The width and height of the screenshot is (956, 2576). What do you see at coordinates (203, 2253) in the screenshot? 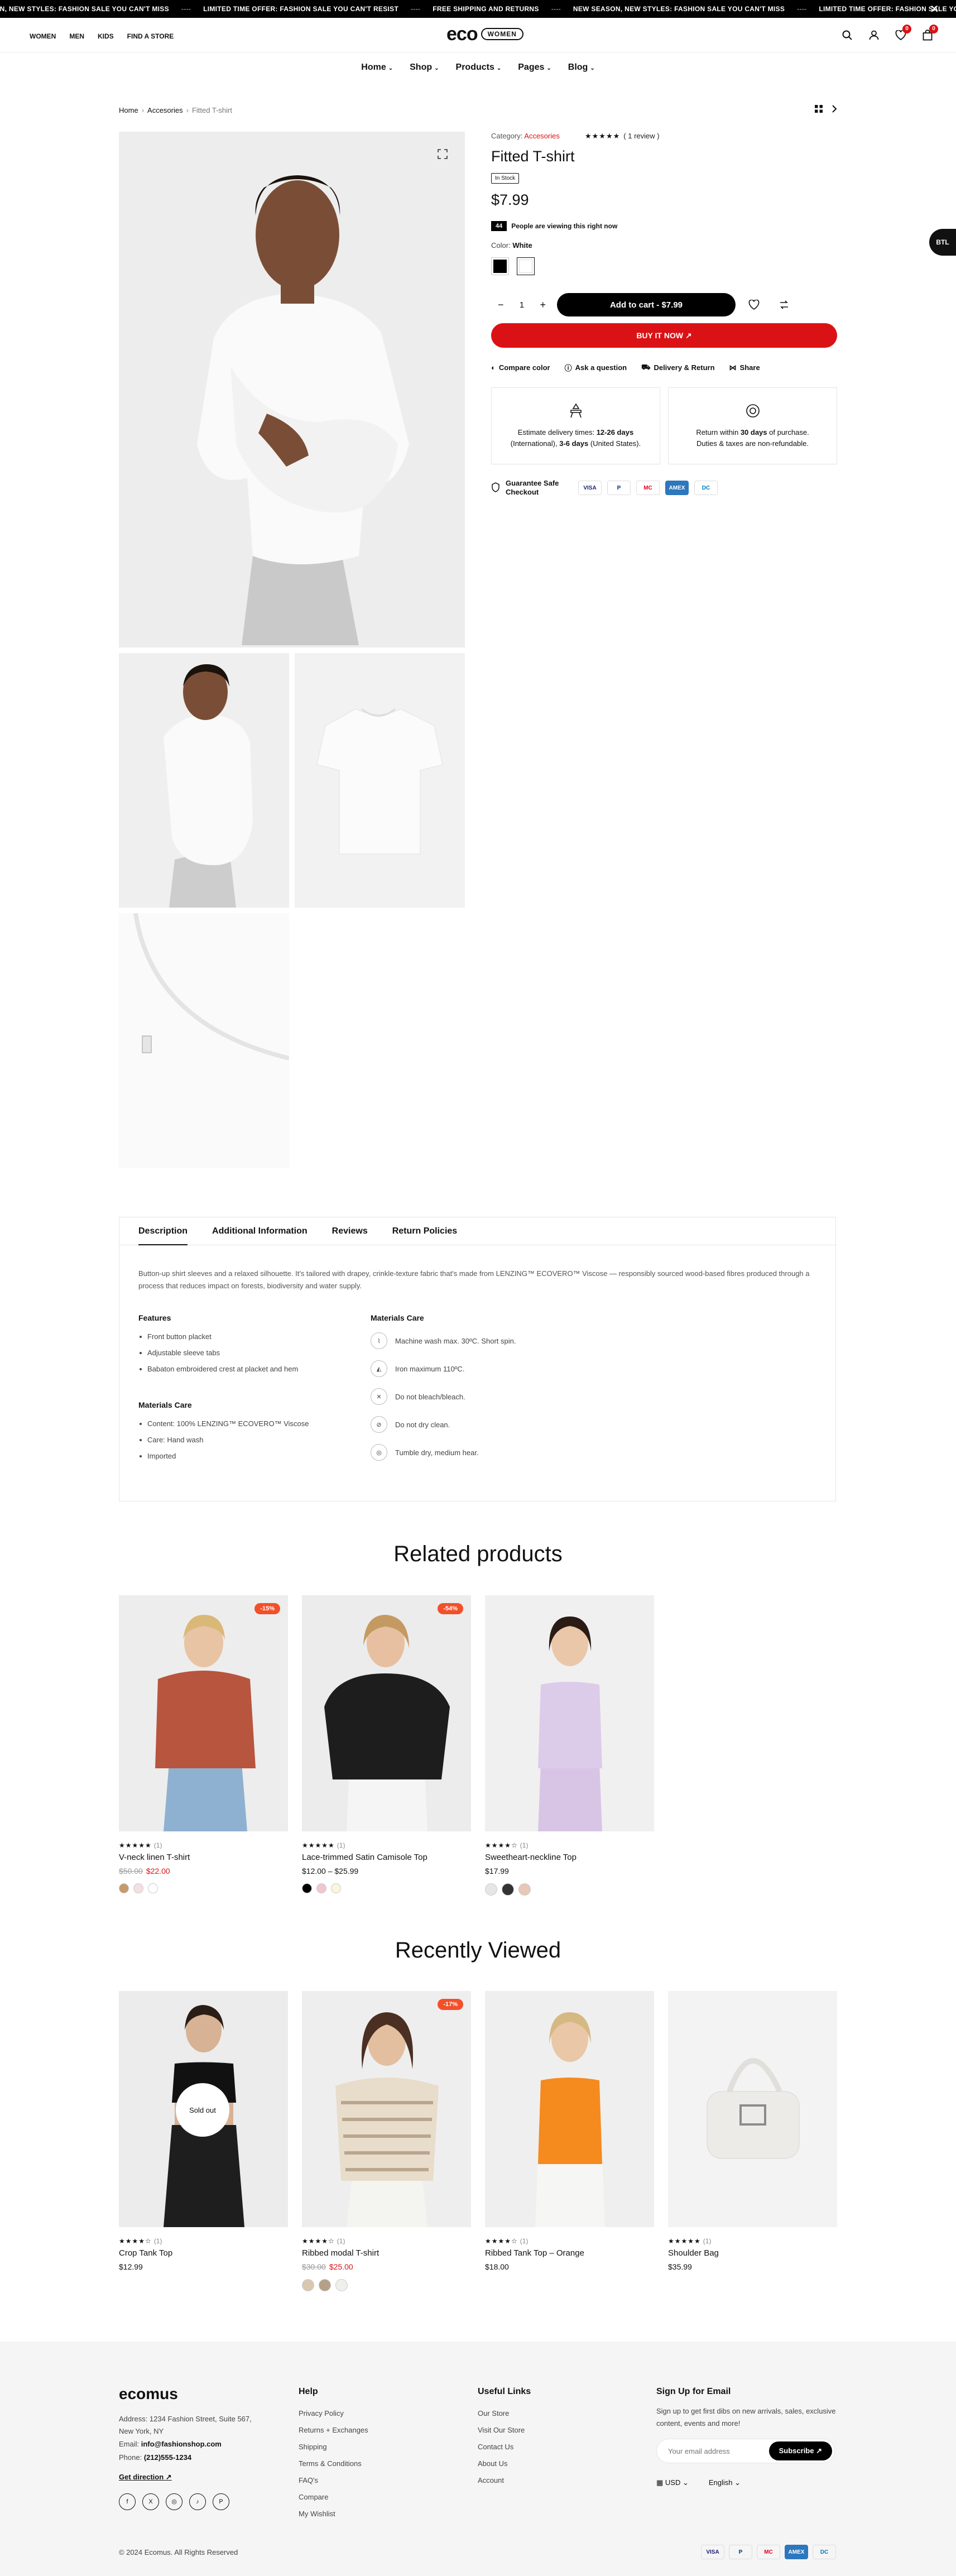
I see `card-name: Crop Tank Top` at bounding box center [203, 2253].